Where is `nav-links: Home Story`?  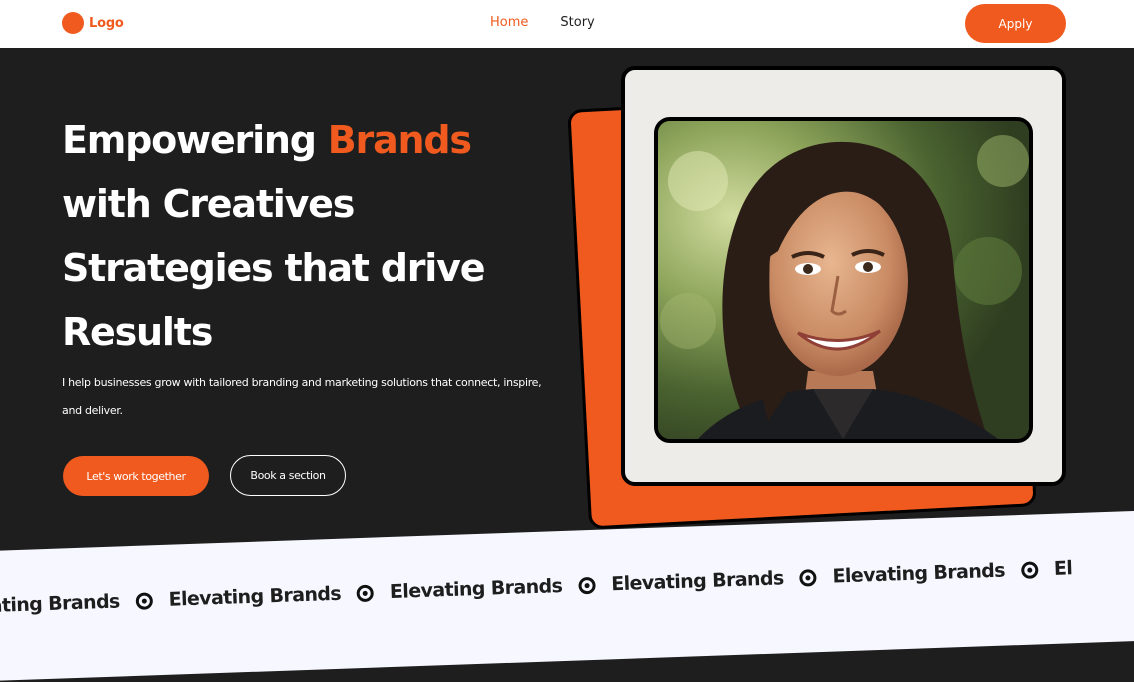
nav-links: Home Story is located at coordinates (558, 22).